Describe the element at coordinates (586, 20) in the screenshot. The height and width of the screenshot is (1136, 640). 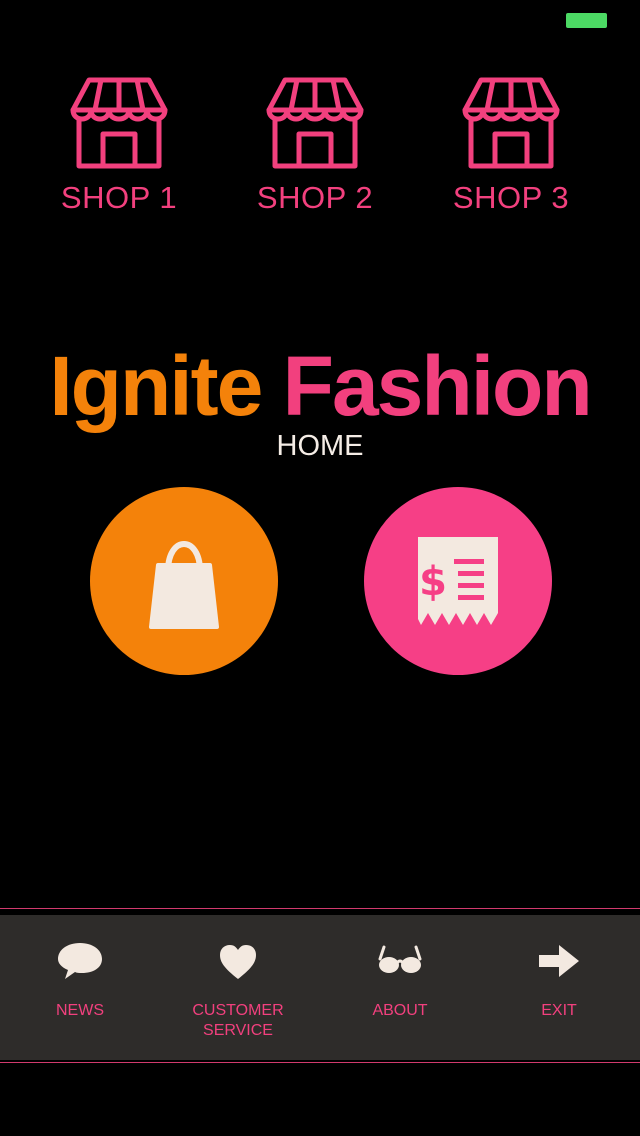
I see `battery-icon` at that location.